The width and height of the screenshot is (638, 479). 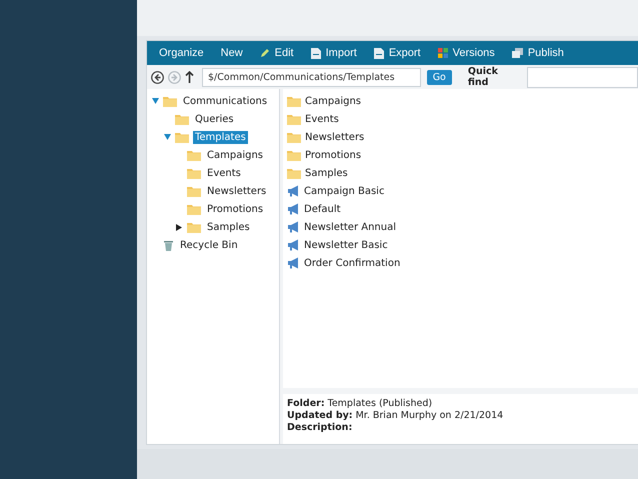 I want to click on list-item: Samples, so click(x=326, y=173).